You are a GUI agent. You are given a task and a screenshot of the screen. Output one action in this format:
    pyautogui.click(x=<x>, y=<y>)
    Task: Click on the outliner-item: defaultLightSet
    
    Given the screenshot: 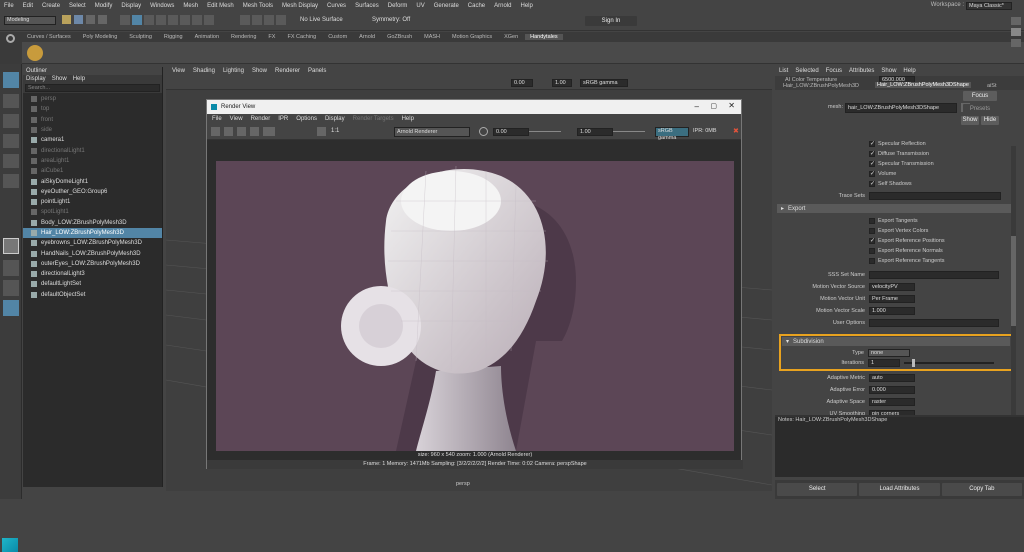 What is the action you would take?
    pyautogui.click(x=92, y=284)
    